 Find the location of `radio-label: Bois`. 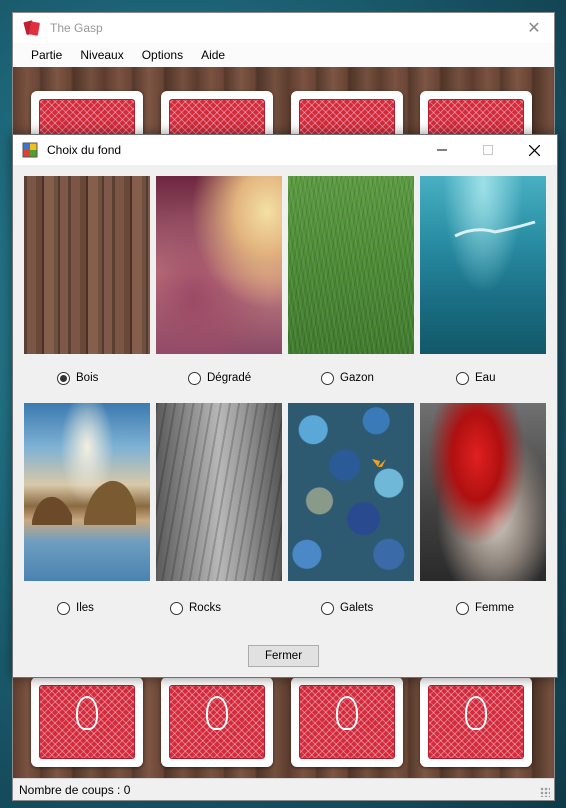

radio-label: Bois is located at coordinates (87, 378).